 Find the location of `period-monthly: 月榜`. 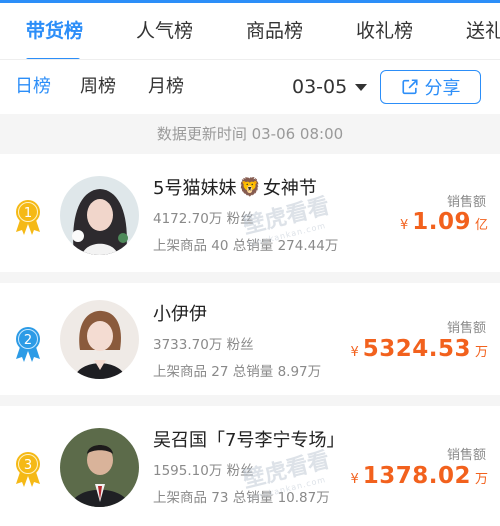

period-monthly: 月榜 is located at coordinates (166, 87).